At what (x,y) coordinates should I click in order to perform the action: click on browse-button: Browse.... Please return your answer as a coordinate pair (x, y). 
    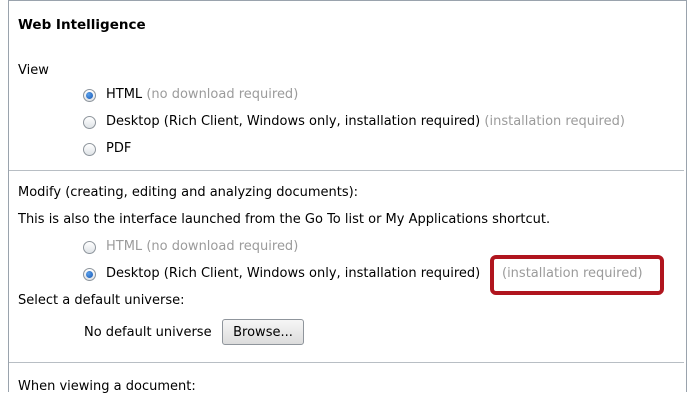
    Looking at the image, I should click on (263, 332).